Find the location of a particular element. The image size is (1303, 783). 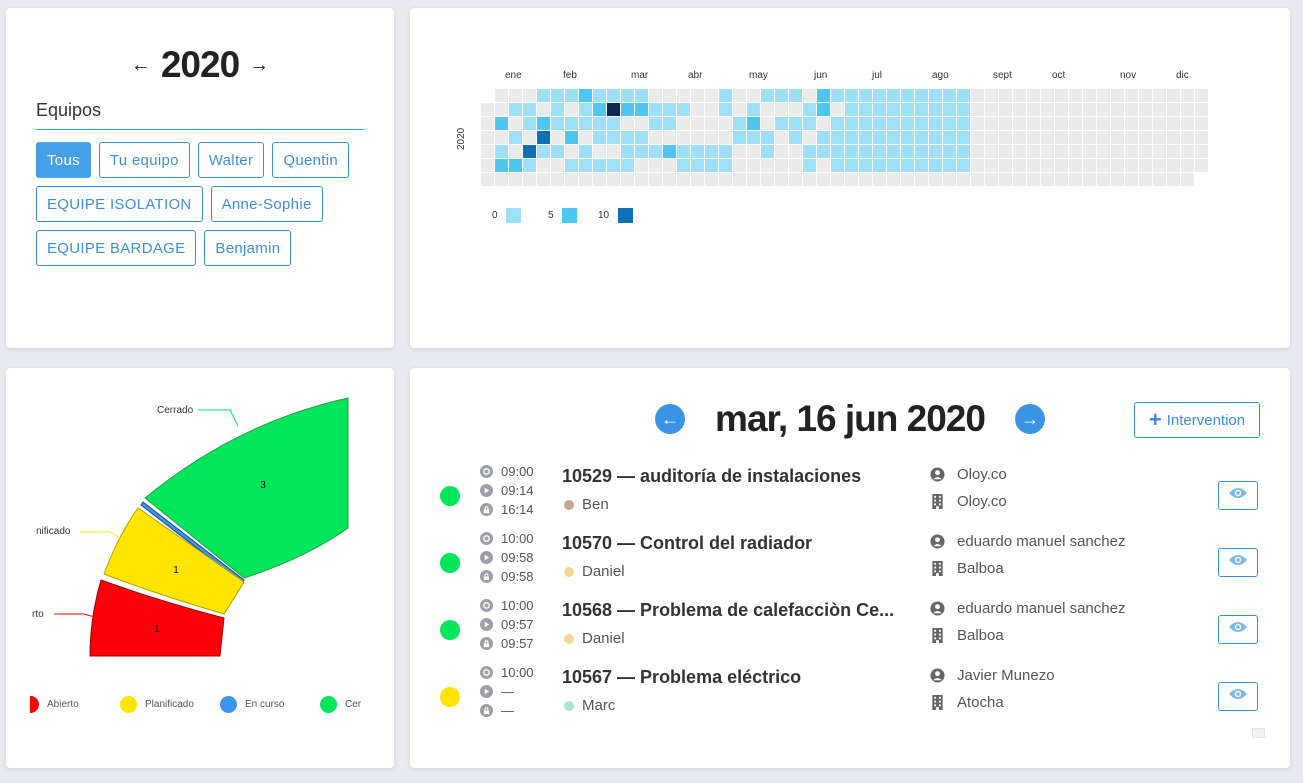

intervention-title: 10529 — auditoría de instalaciones is located at coordinates (745, 476).